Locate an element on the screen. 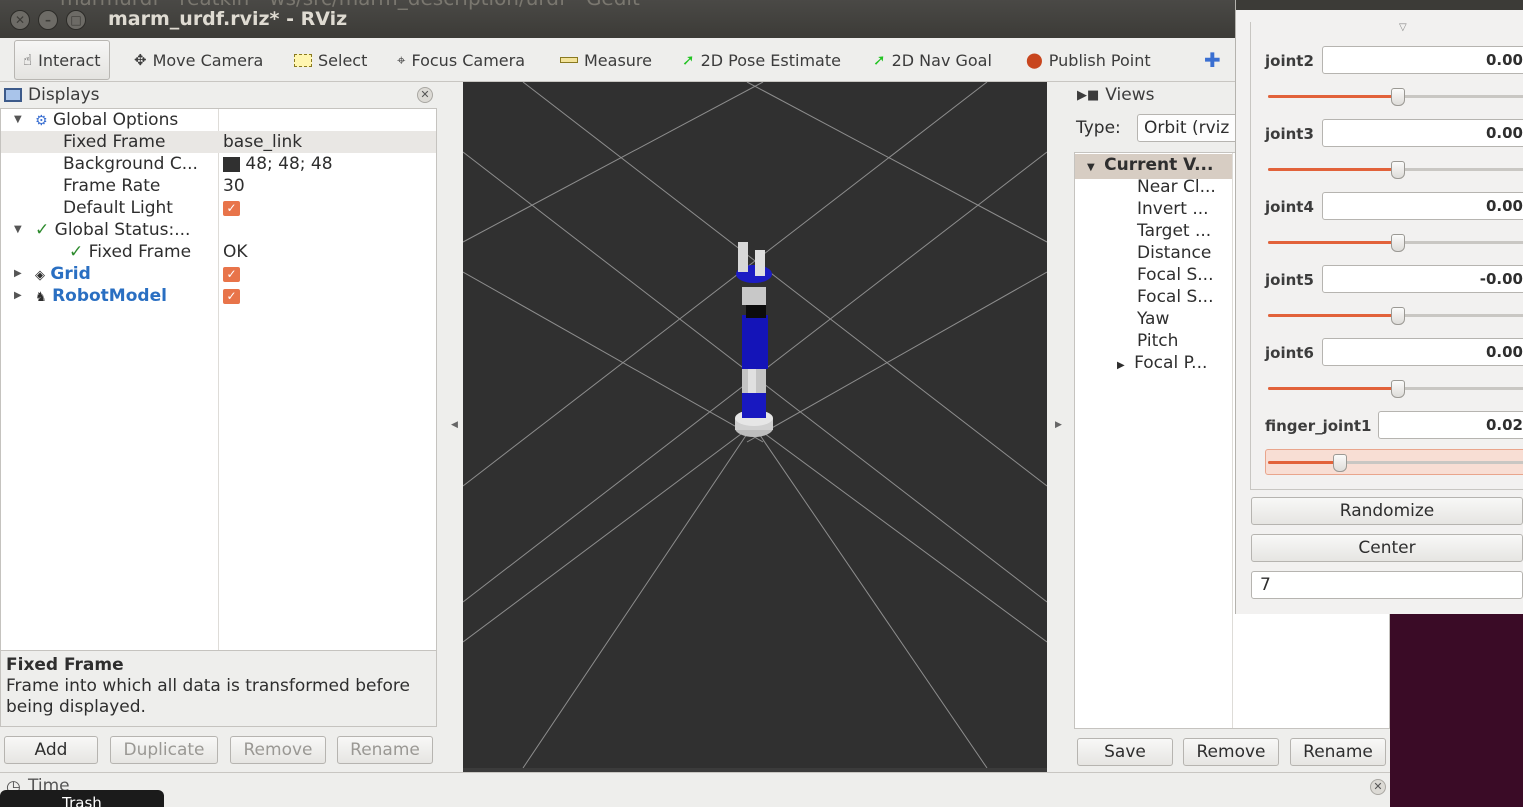 The width and height of the screenshot is (1523, 807). nav-goal-tool: ➚ 2D Nav Goal is located at coordinates (932, 60).